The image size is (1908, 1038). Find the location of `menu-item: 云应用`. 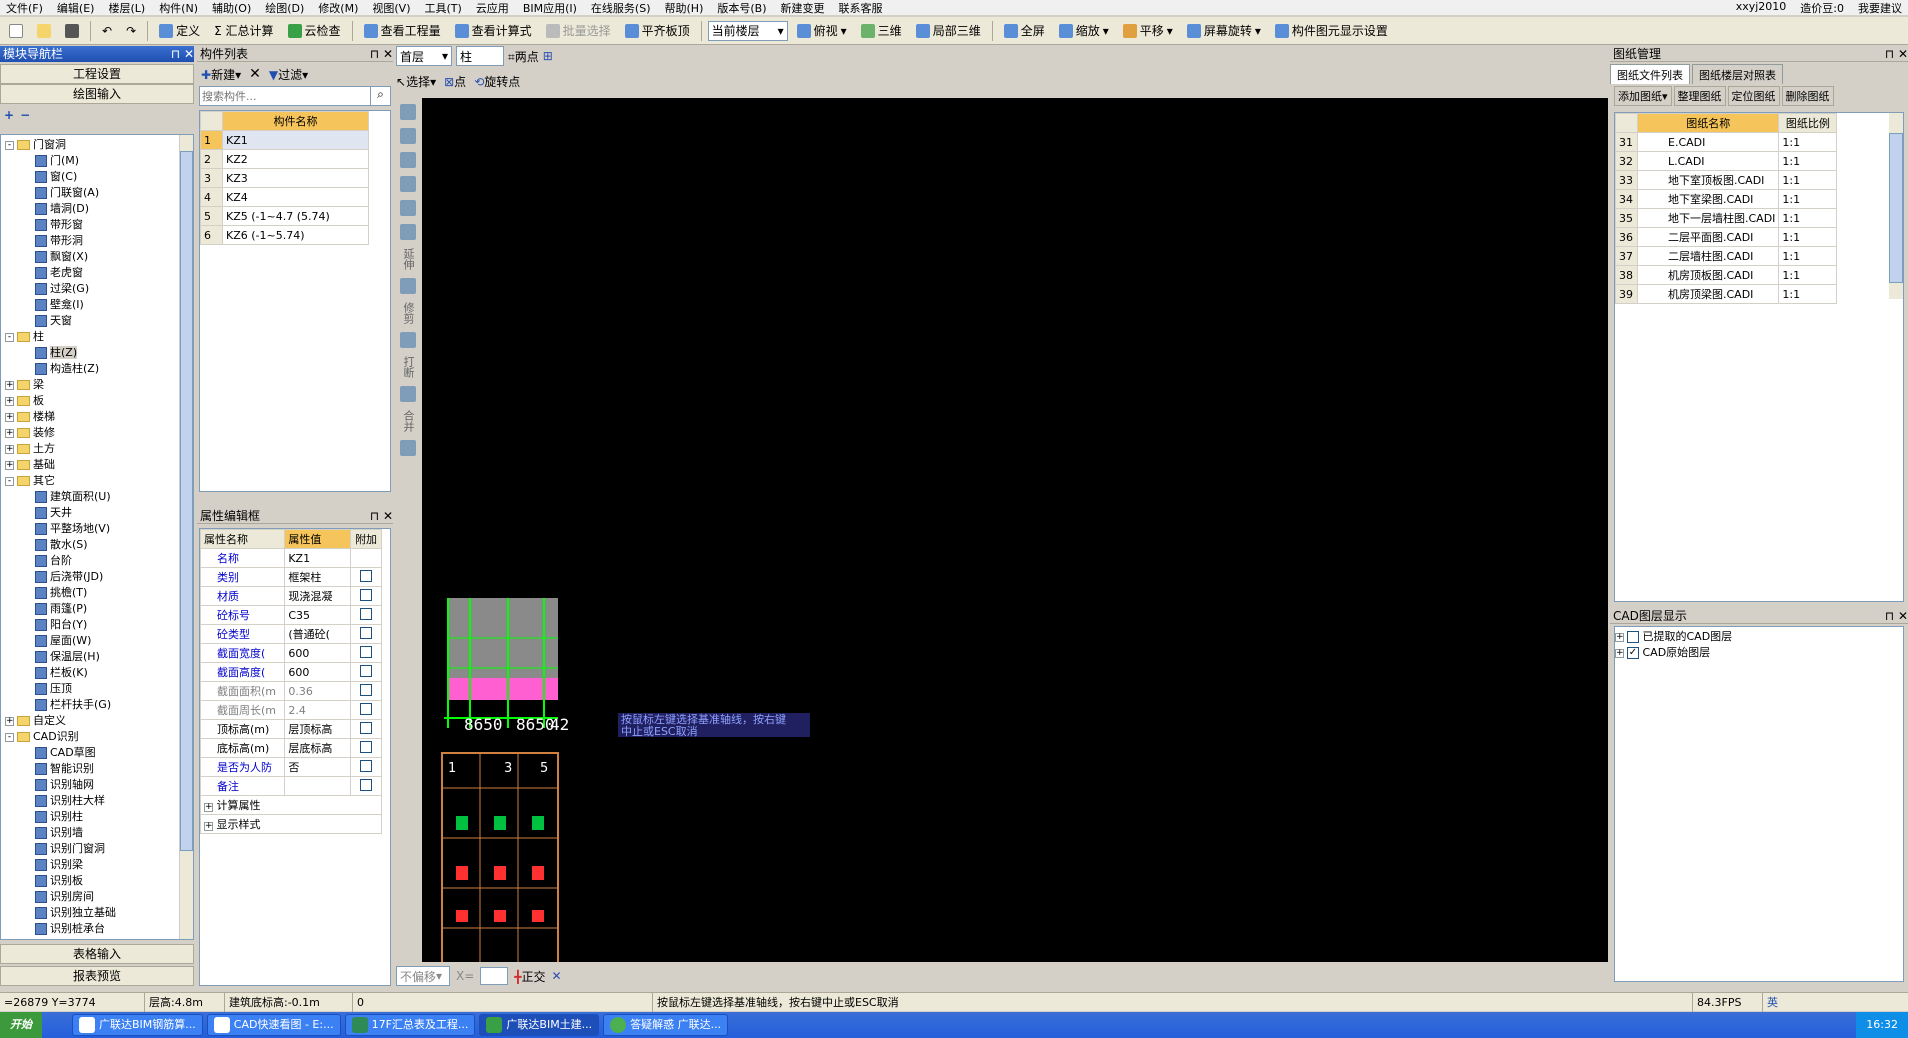

menu-item: 云应用 is located at coordinates (492, 7).